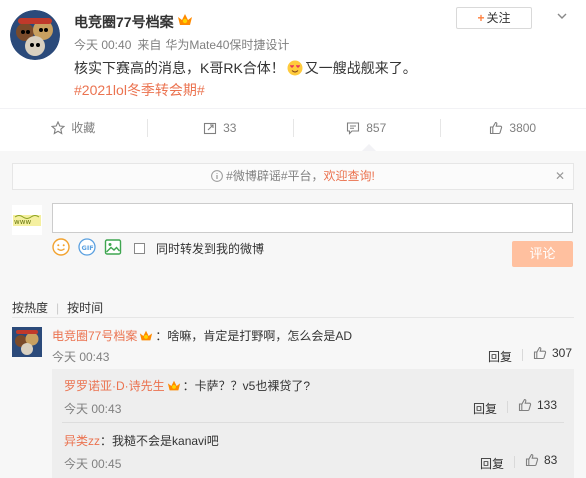 Image resolution: width=586 pixels, height=478 pixels. Describe the element at coordinates (149, 45) in the screenshot. I see `source-prefix: 来自` at that location.